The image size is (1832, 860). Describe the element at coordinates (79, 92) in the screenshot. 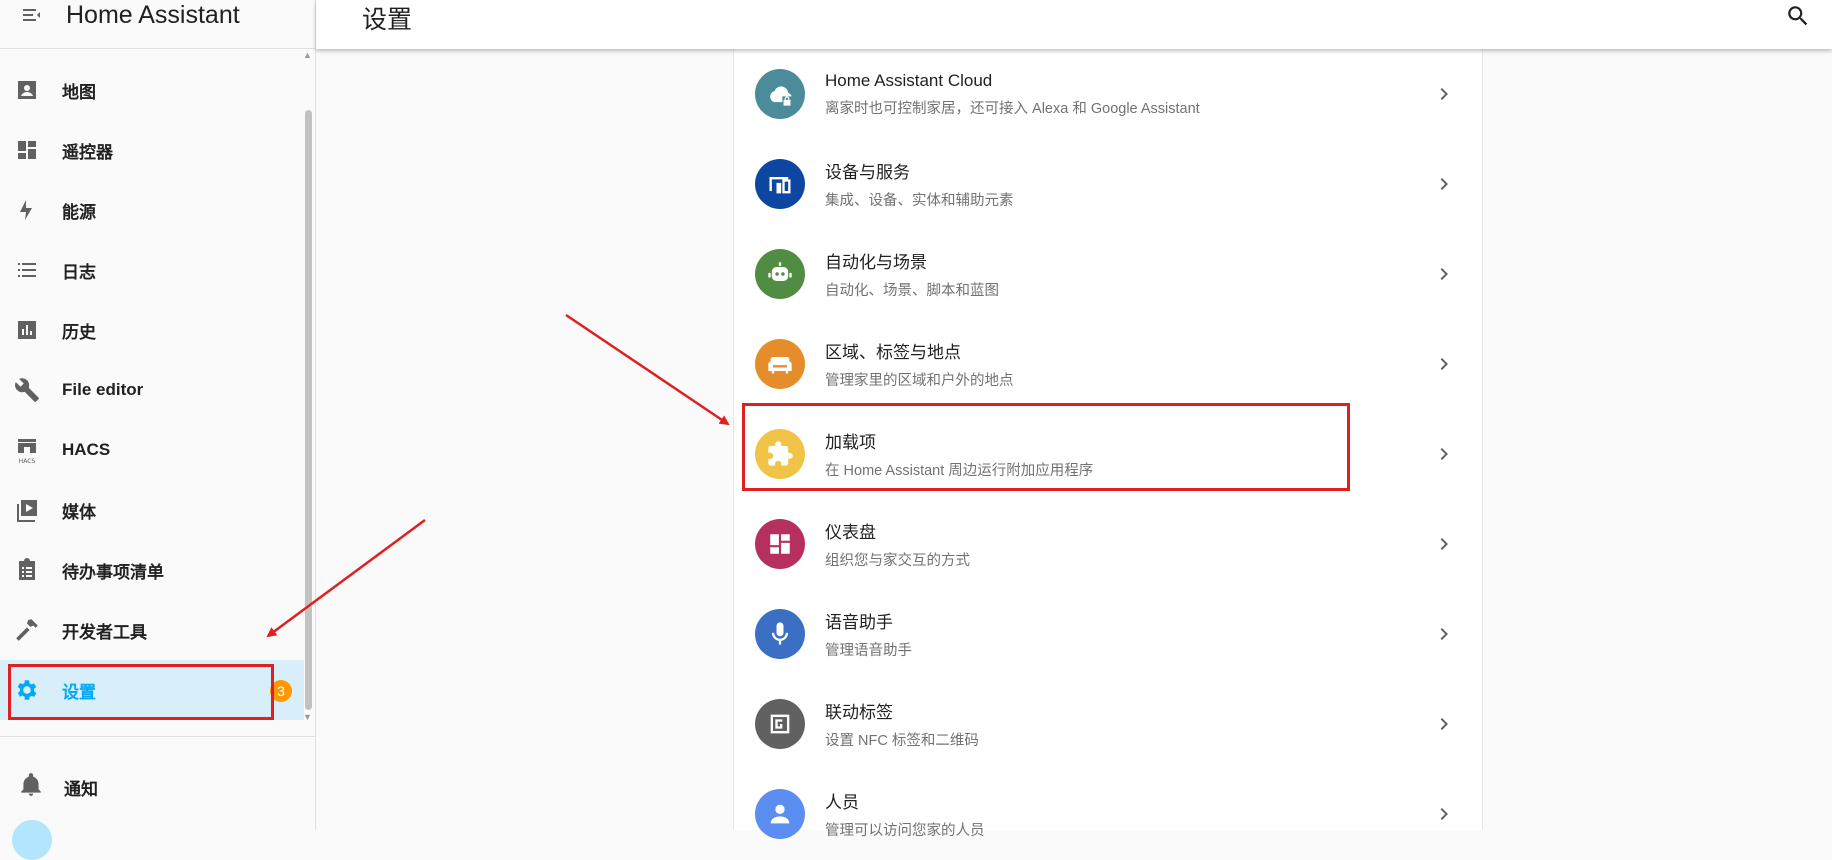

I see `sidebar-item-label: 地图` at that location.